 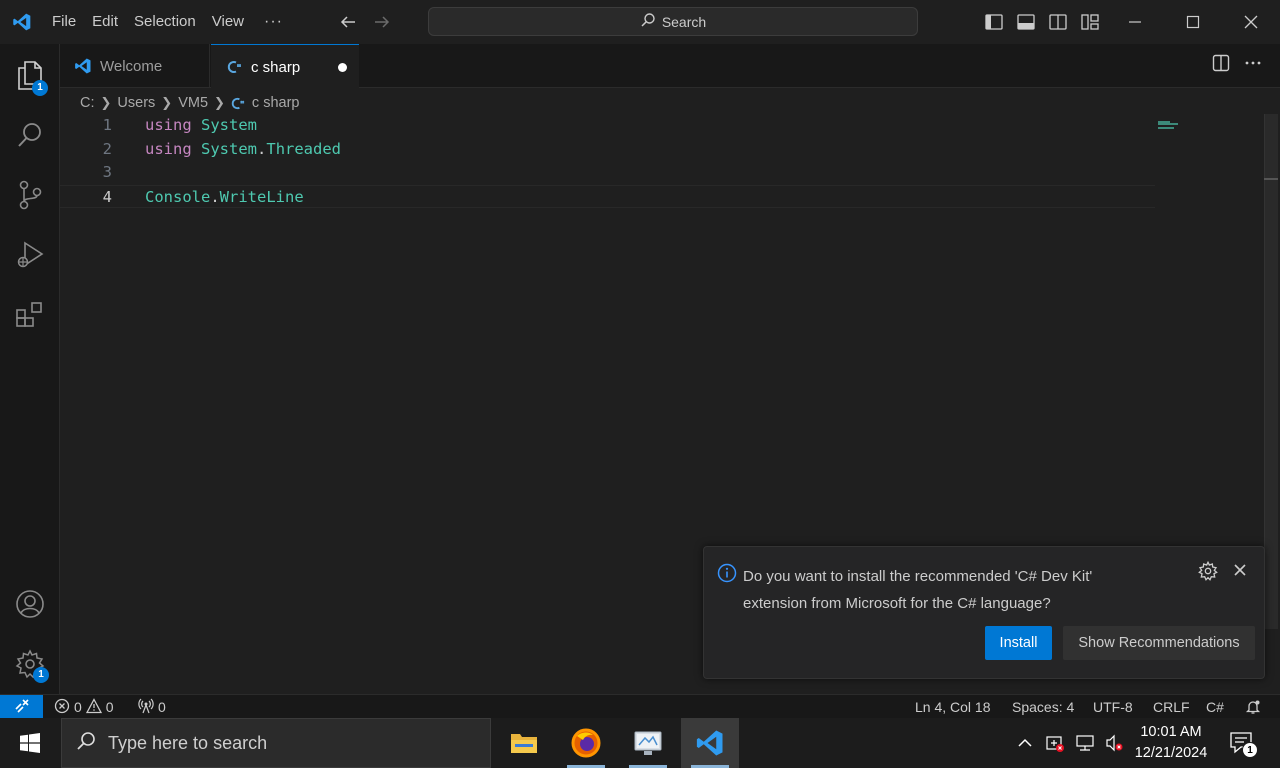 I want to click on editor-tab-bar: Welcome c sharp, so click(x=670, y=66).